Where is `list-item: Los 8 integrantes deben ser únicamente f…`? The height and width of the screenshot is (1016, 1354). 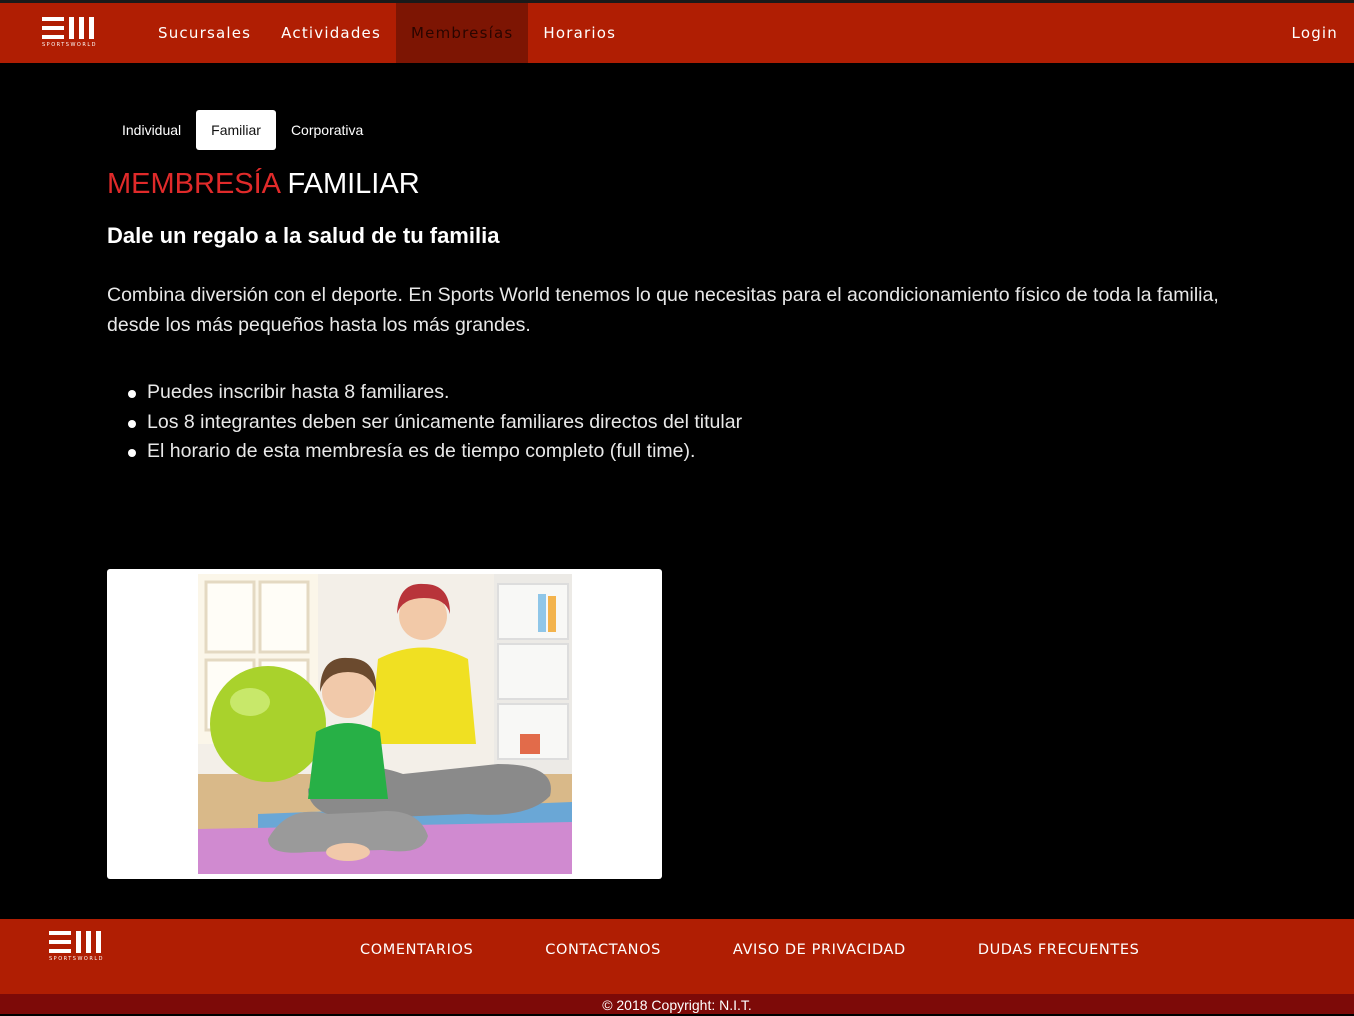 list-item: Los 8 integrantes deben ser únicamente f… is located at coordinates (424, 423).